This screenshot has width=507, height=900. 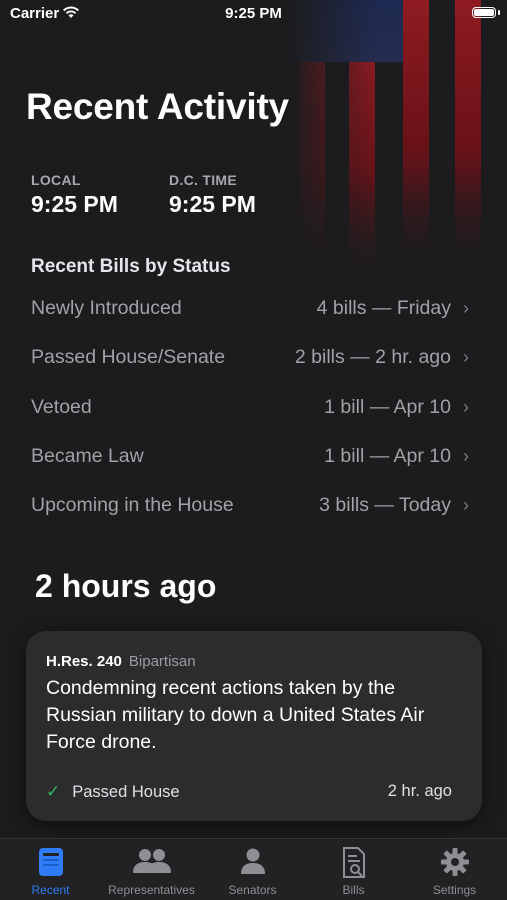 I want to click on tab-bills: Bills, so click(x=353, y=869).